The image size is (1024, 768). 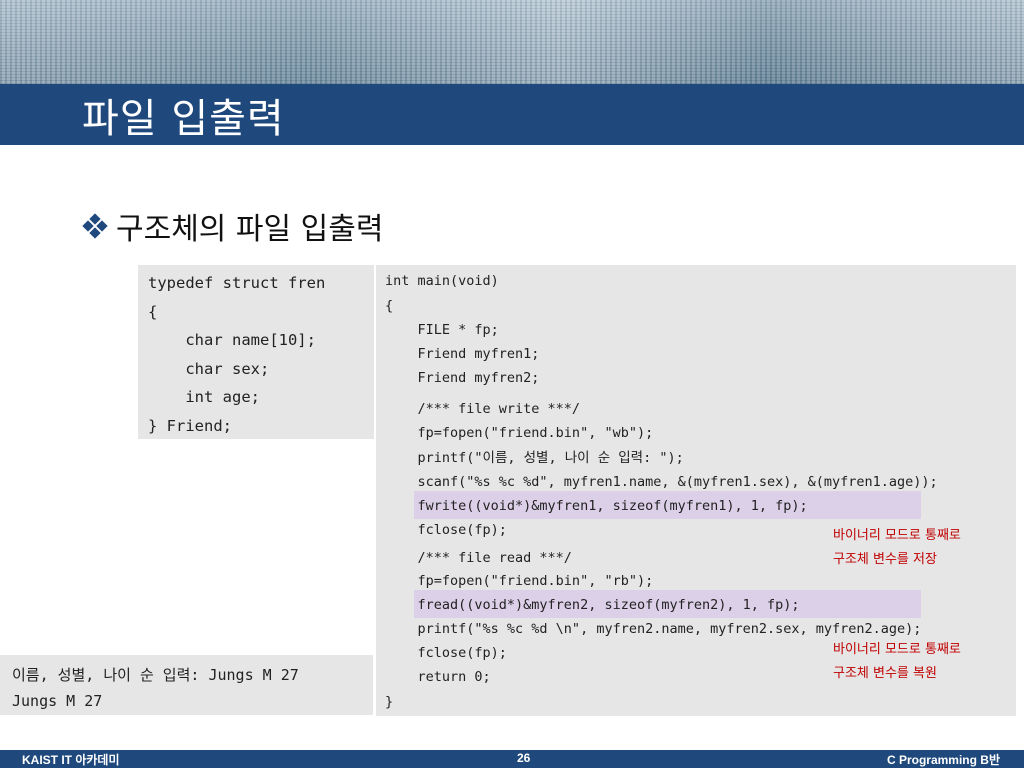 What do you see at coordinates (438, 677) in the screenshot?
I see `code-line: return 0;` at bounding box center [438, 677].